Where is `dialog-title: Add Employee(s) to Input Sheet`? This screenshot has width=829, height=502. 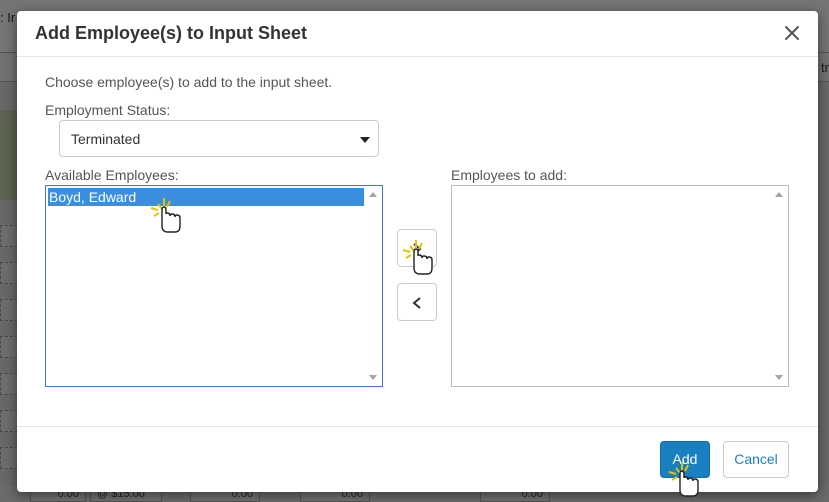
dialog-title: Add Employee(s) to Input Sheet is located at coordinates (171, 33).